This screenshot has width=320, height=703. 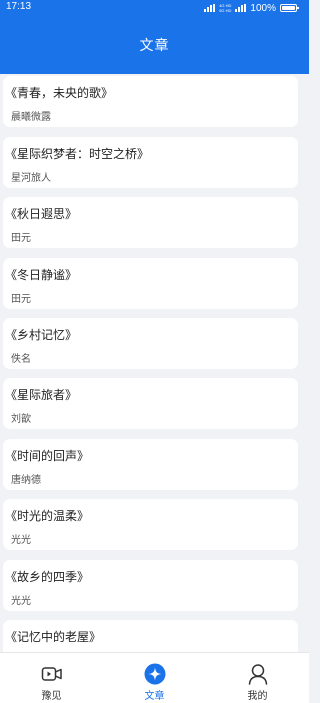 I want to click on article-title: 《故乡的四季》, so click(x=47, y=577).